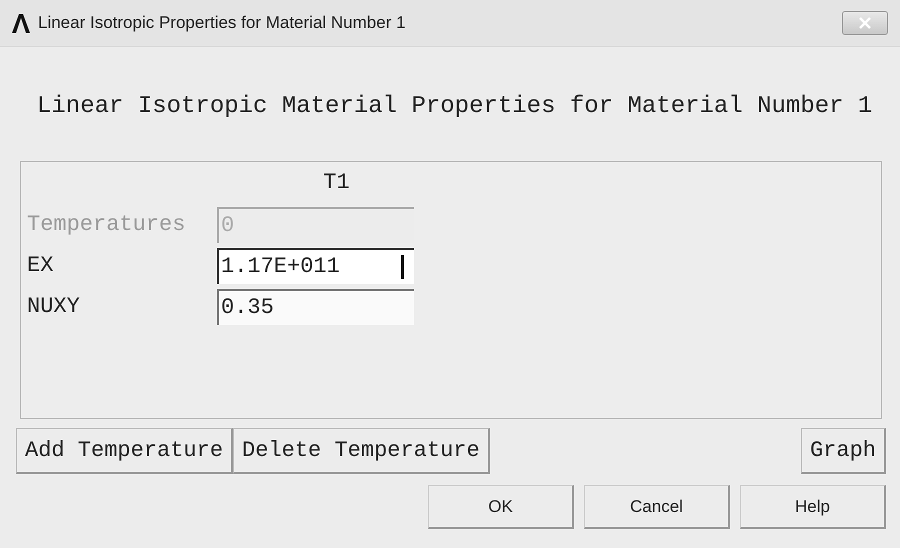 This screenshot has width=900, height=548. What do you see at coordinates (657, 507) in the screenshot?
I see `dialog-button: Cancel` at bounding box center [657, 507].